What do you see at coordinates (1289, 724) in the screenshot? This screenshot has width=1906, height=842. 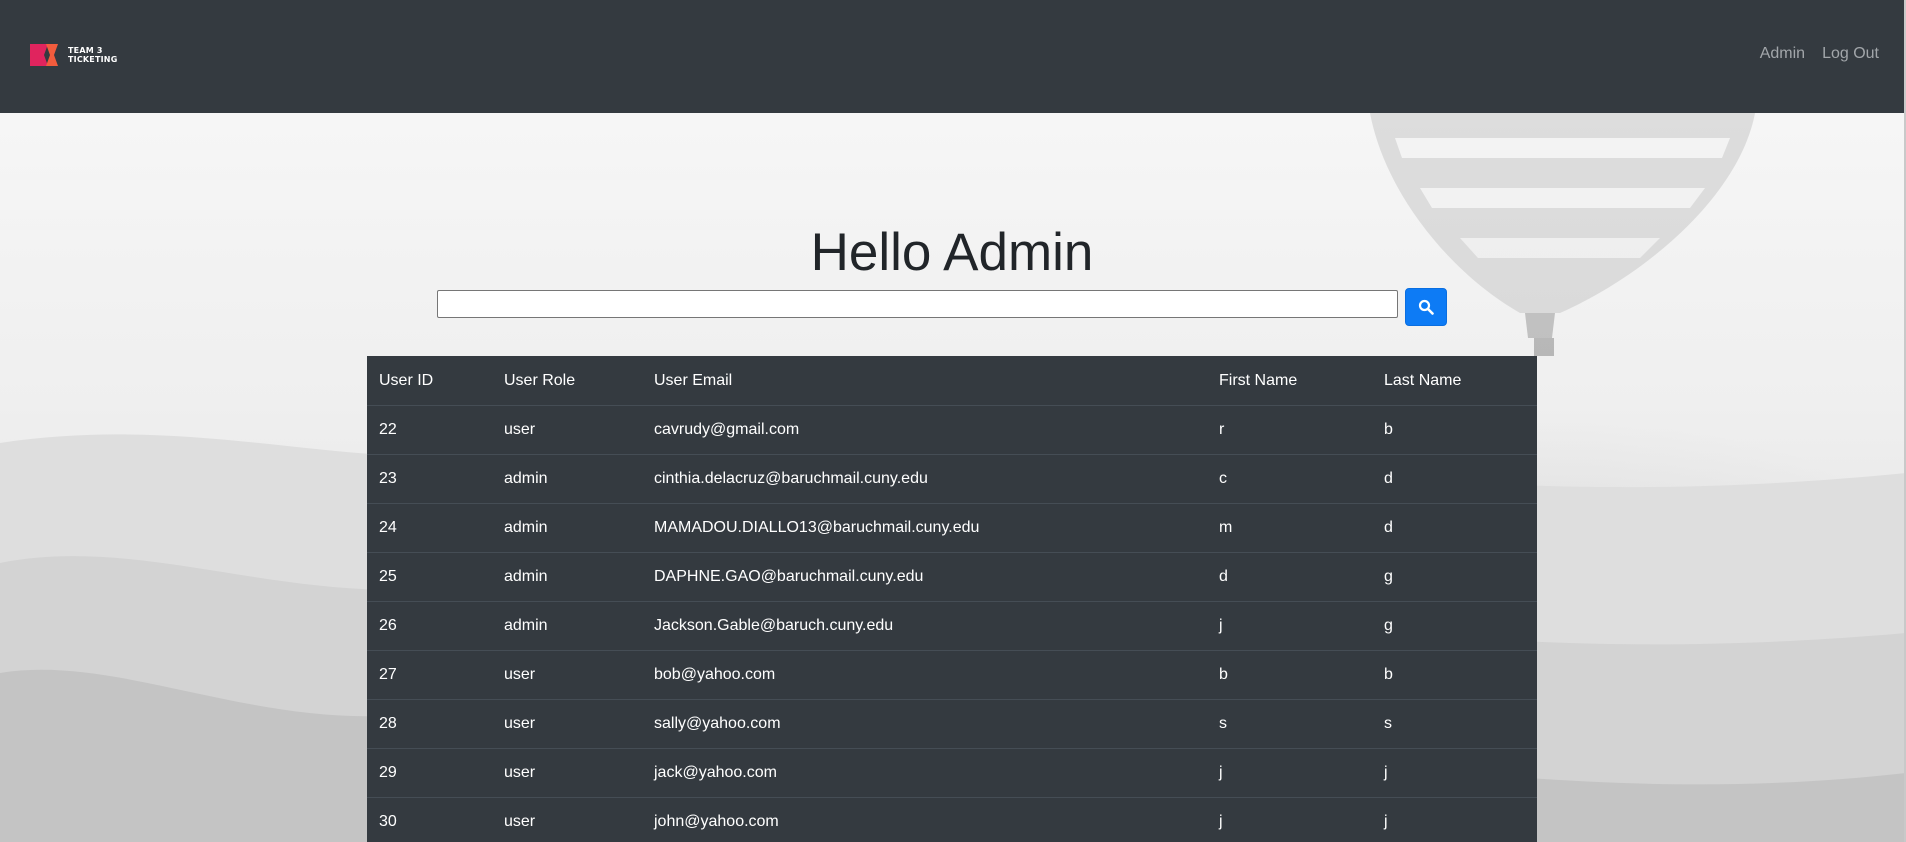 I see `cell-first-name: s` at bounding box center [1289, 724].